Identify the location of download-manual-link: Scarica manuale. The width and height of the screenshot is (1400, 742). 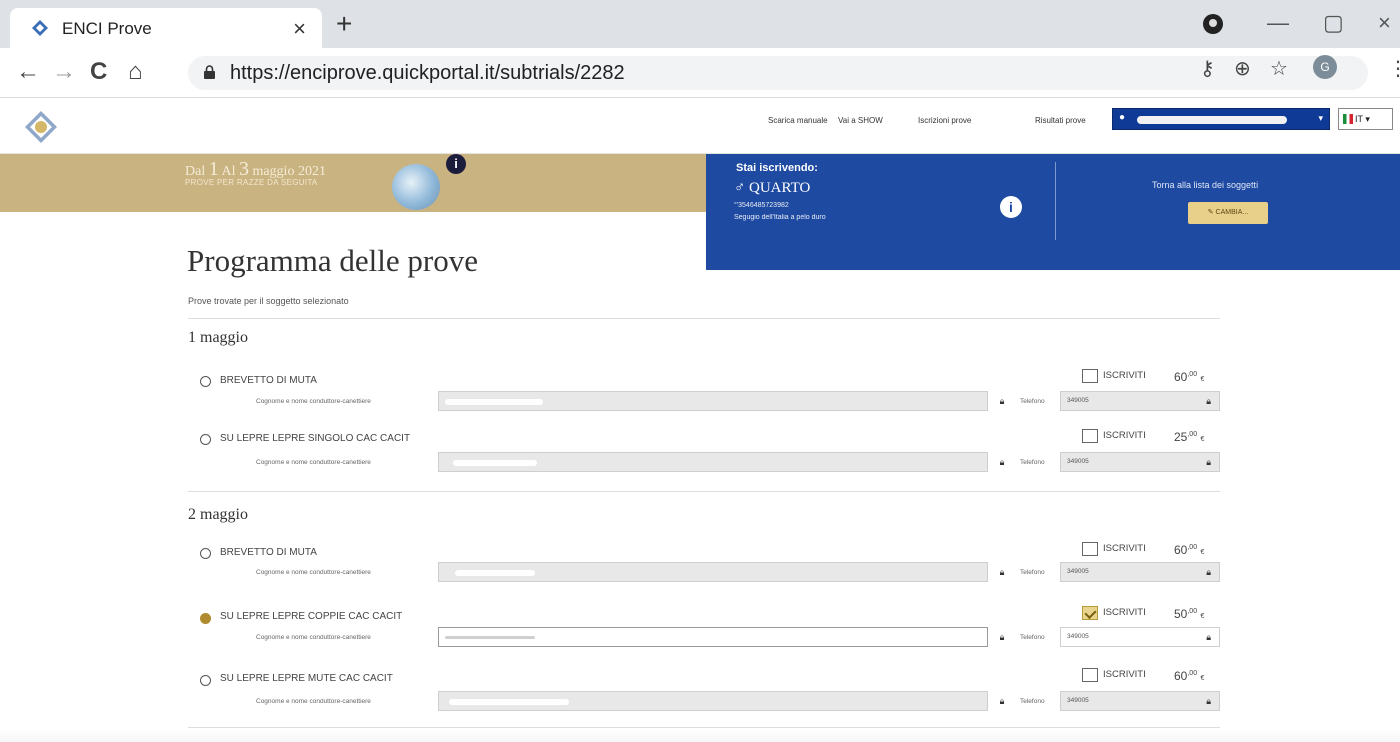
(798, 120).